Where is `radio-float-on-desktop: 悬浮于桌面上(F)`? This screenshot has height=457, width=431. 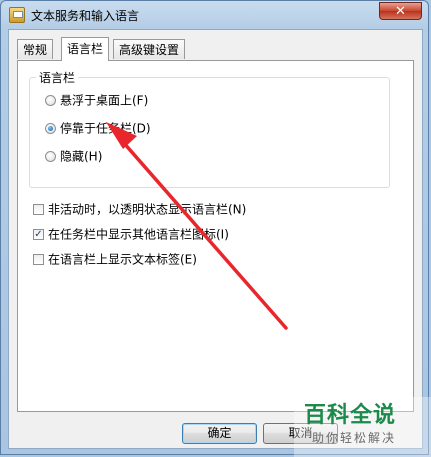
radio-float-on-desktop: 悬浮于桌面上(F) is located at coordinates (96, 100).